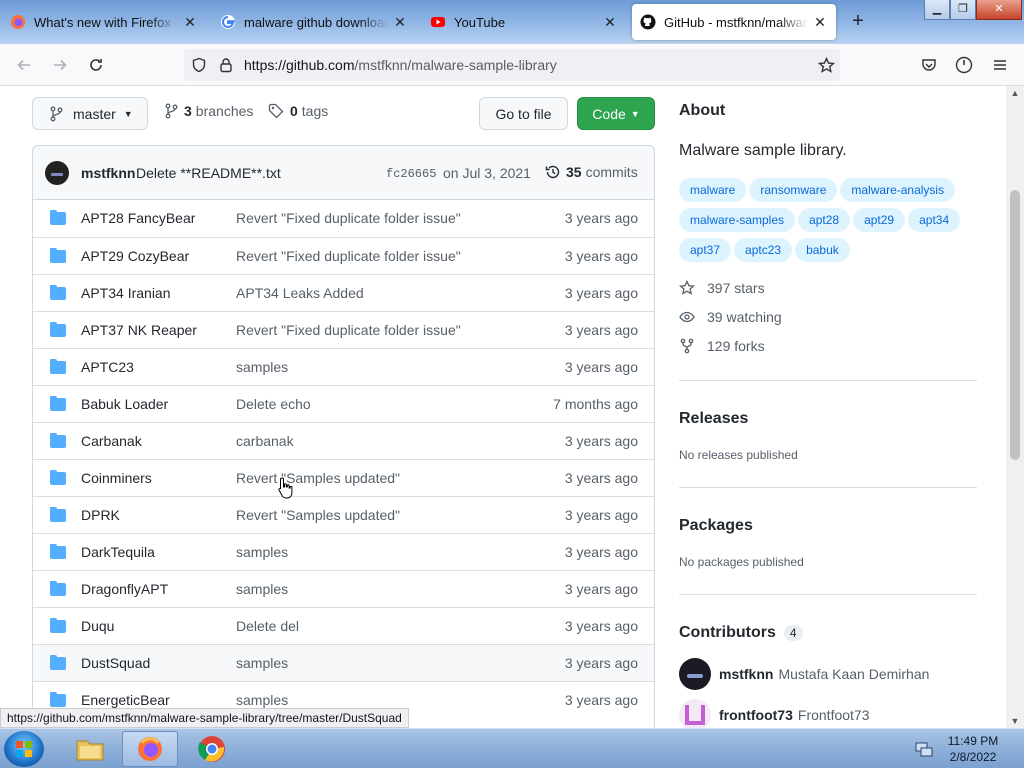 Image resolution: width=1024 pixels, height=768 pixels. What do you see at coordinates (924, 749) in the screenshot?
I see `network-tray-icon` at bounding box center [924, 749].